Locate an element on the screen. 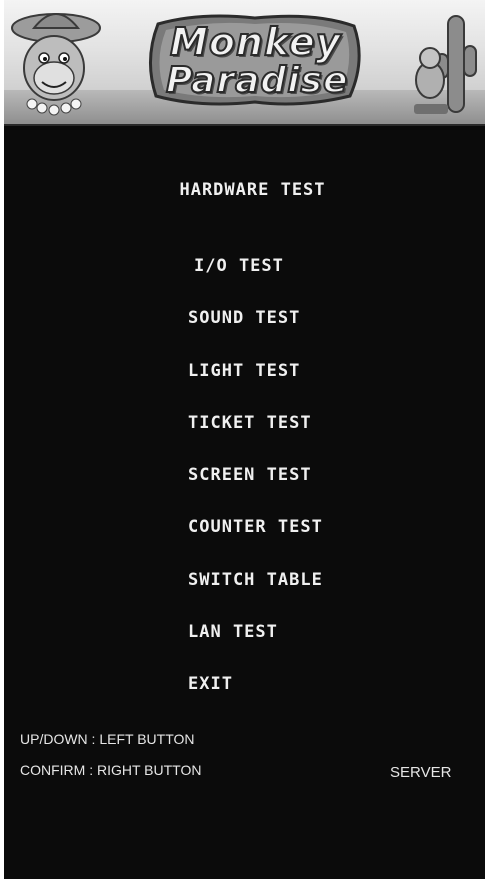 The height and width of the screenshot is (879, 489). menu-item-lan-test: LAN TEST is located at coordinates (255, 648).